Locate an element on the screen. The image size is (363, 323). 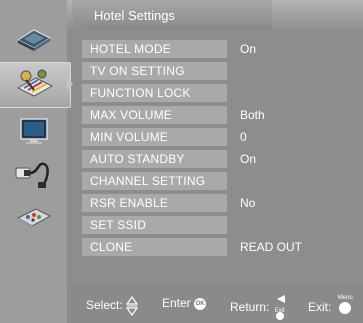
menu-row-value: 0 is located at coordinates (243, 137).